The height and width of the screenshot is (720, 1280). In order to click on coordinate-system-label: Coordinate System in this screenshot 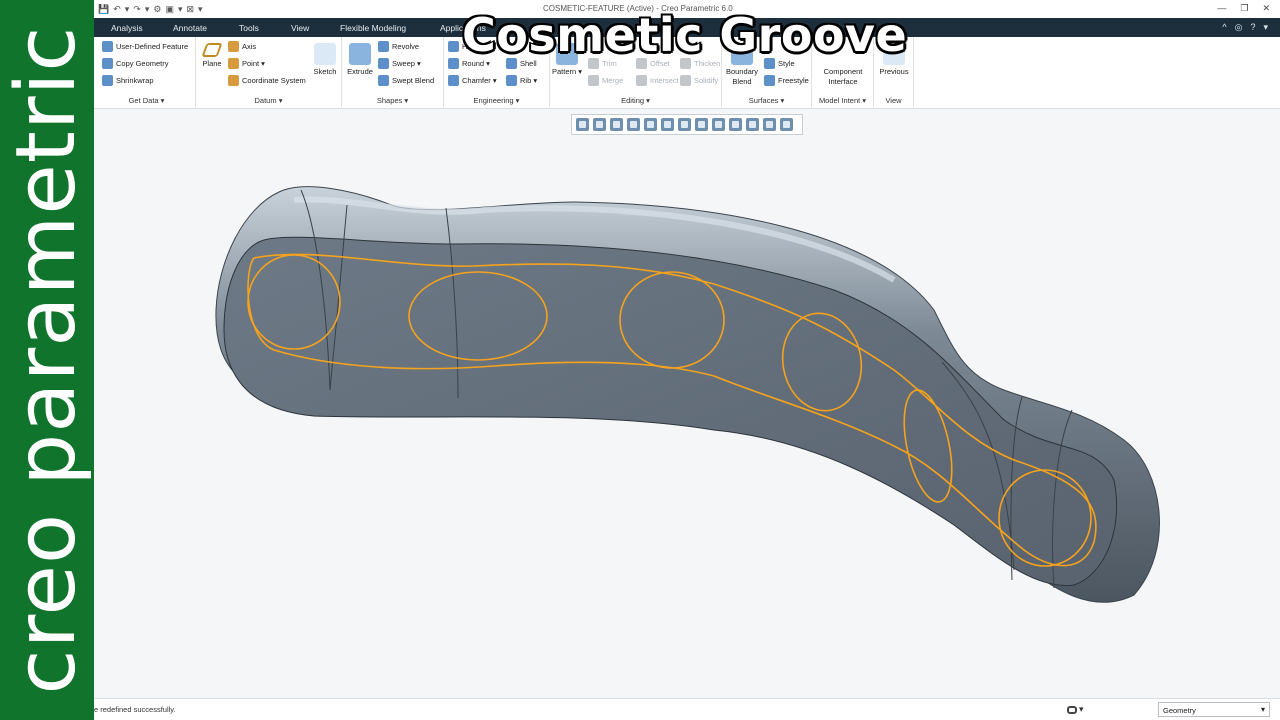, I will do `click(274, 80)`.